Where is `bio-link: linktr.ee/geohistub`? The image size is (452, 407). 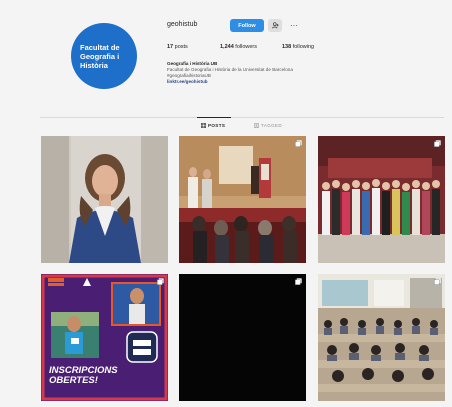
bio-link: linktr.ee/geohistub is located at coordinates (252, 82).